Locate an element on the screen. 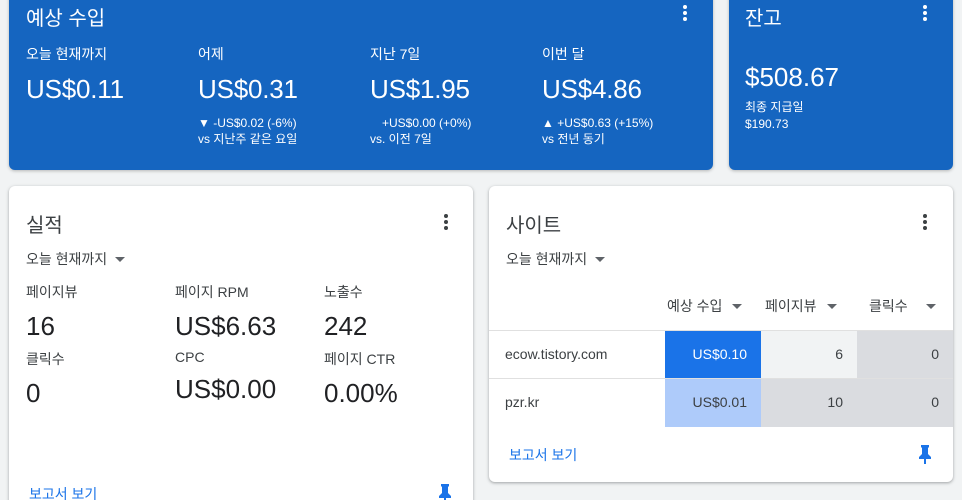 The width and height of the screenshot is (962, 500). column-header-pageviews: 페이지뷰 is located at coordinates (801, 306).